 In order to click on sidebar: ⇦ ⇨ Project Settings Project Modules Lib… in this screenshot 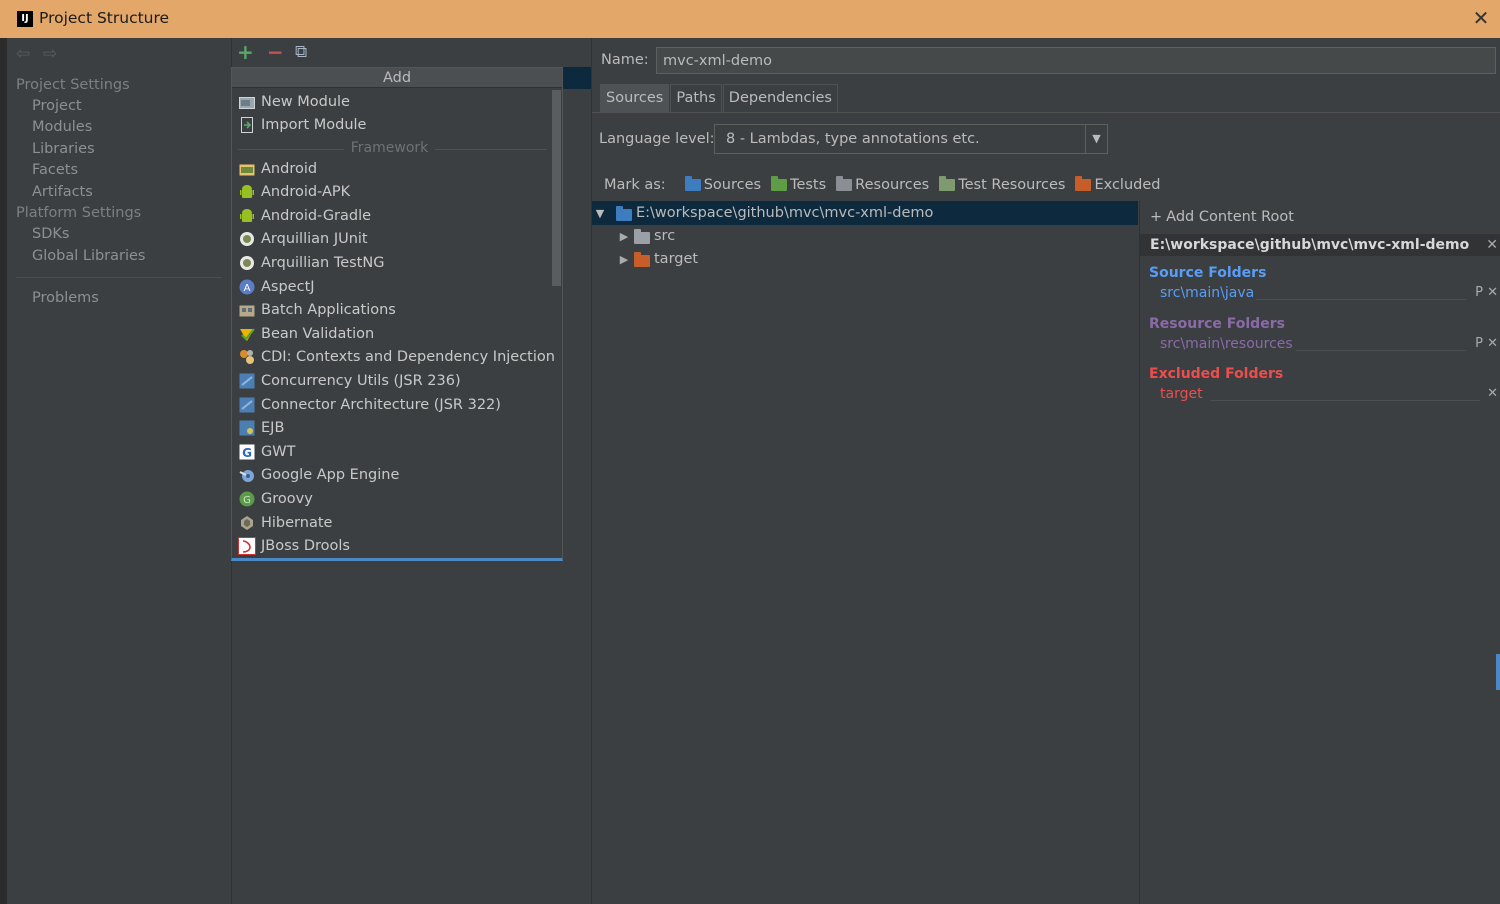, I will do `click(119, 471)`.